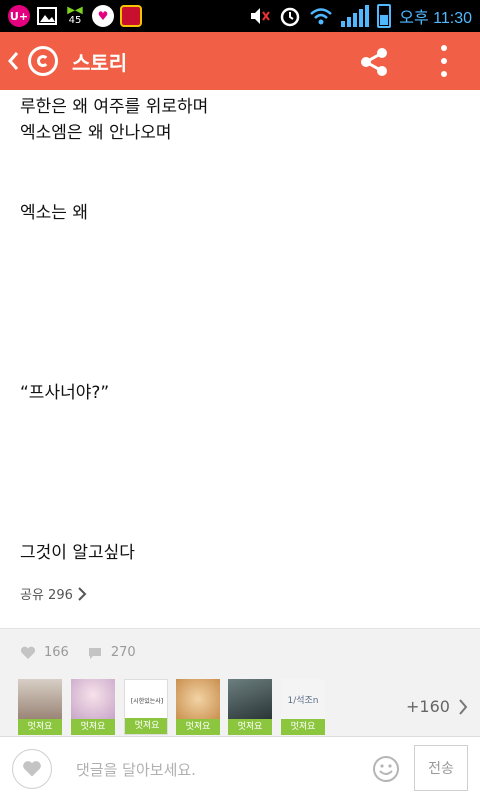 Image resolution: width=480 pixels, height=801 pixels. Describe the element at coordinates (96, 133) in the screenshot. I see `story-text-line: 엑소엠은 왜 안나오며` at that location.